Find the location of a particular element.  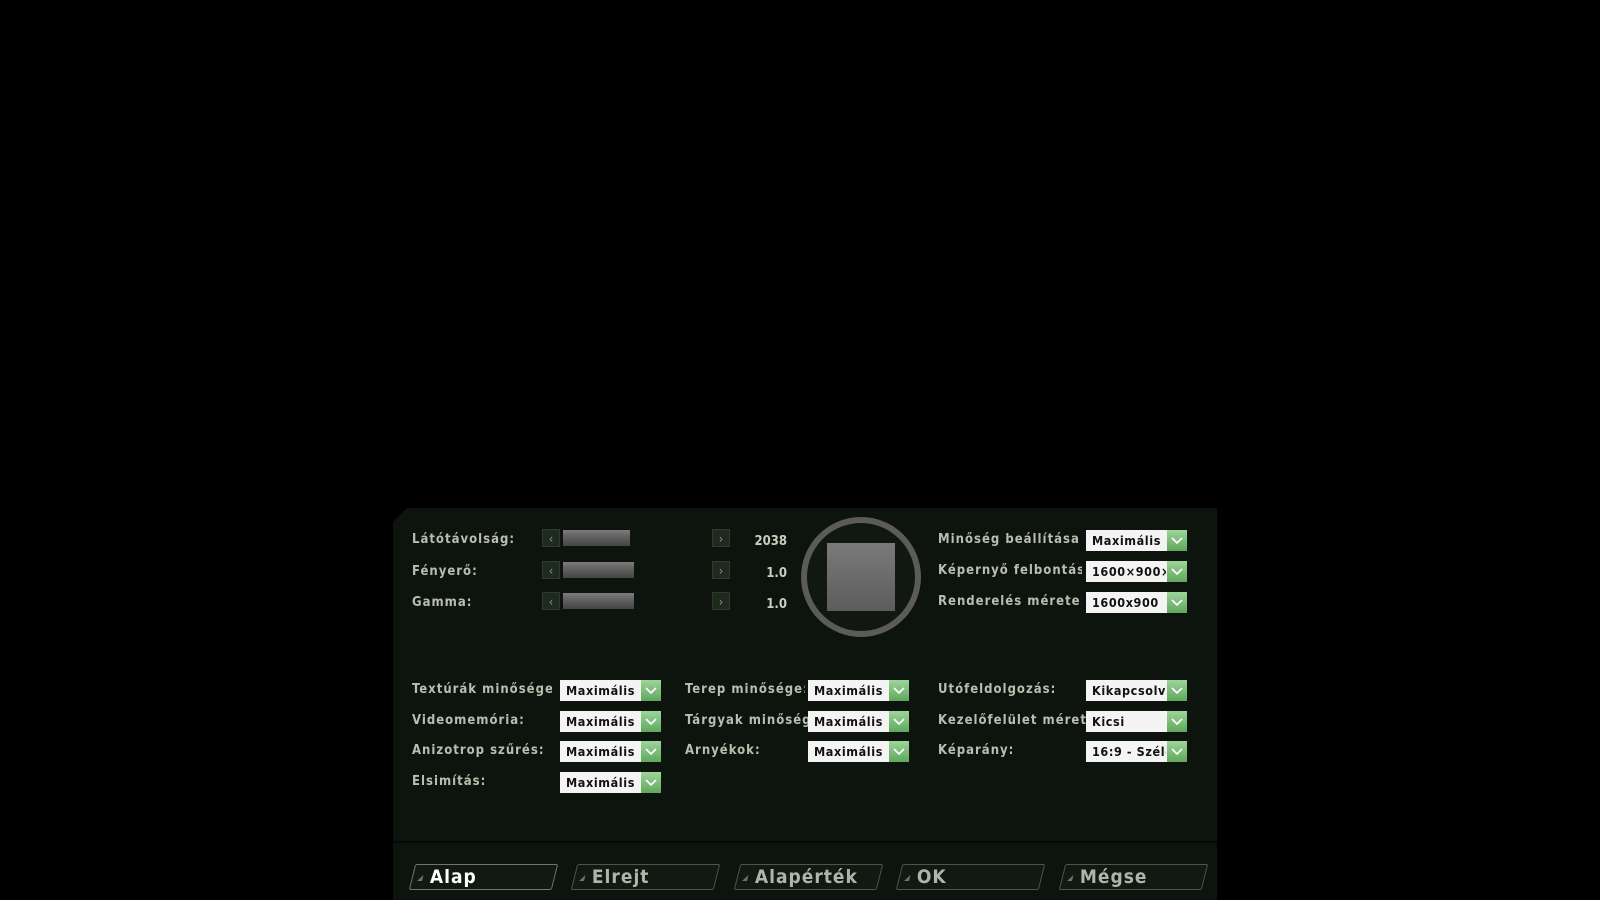

view-distance-value: 2038 is located at coordinates (770, 541).